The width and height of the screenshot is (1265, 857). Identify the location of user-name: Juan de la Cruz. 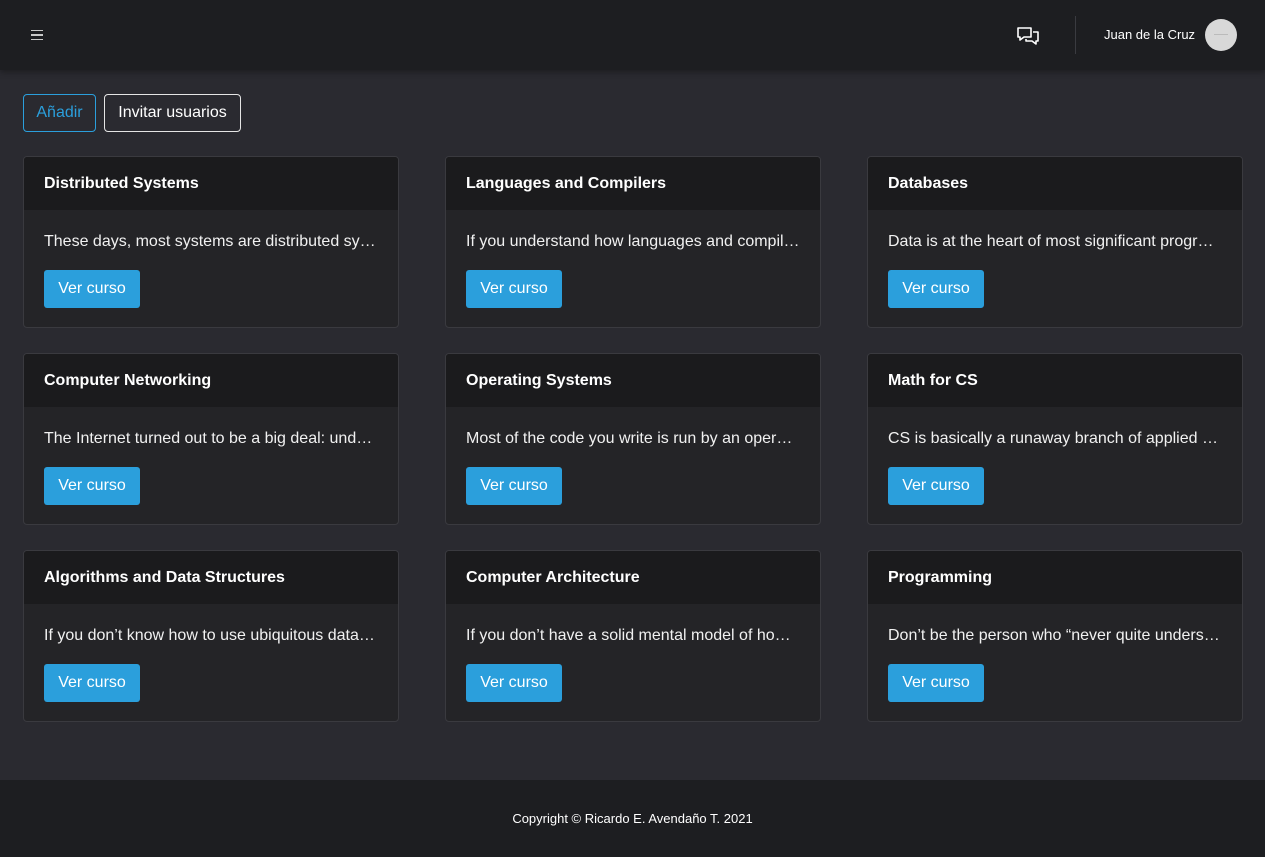
(1149, 35).